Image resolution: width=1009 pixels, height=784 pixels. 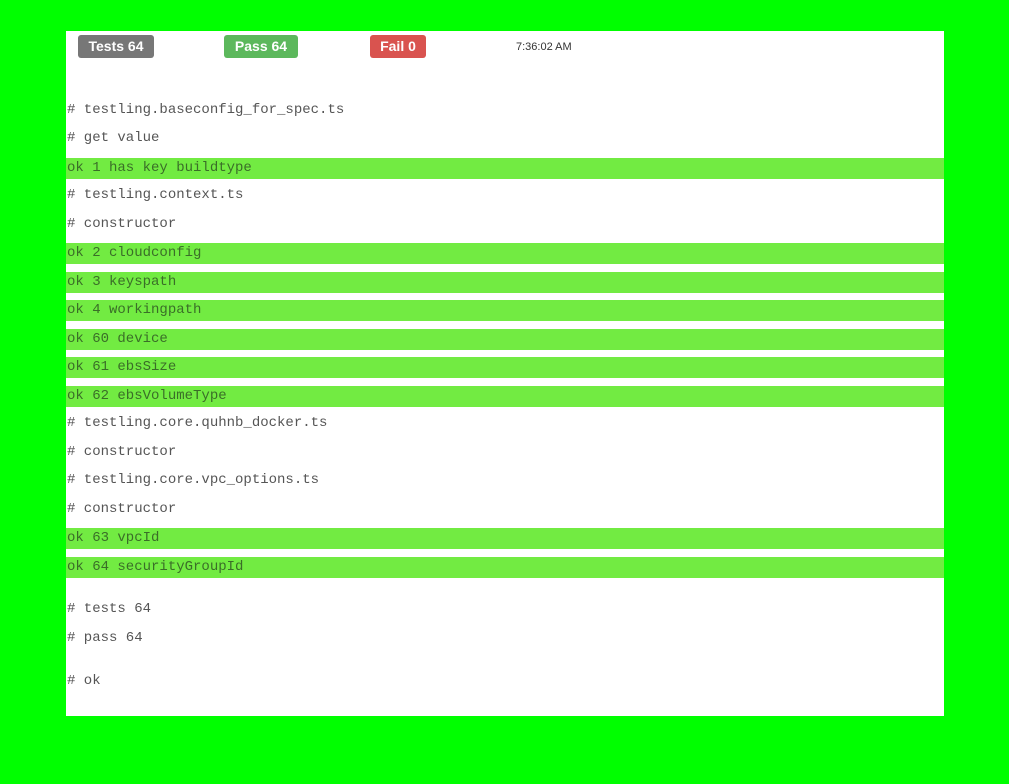 What do you see at coordinates (84, 681) in the screenshot?
I see `output-summary-line: # ok` at bounding box center [84, 681].